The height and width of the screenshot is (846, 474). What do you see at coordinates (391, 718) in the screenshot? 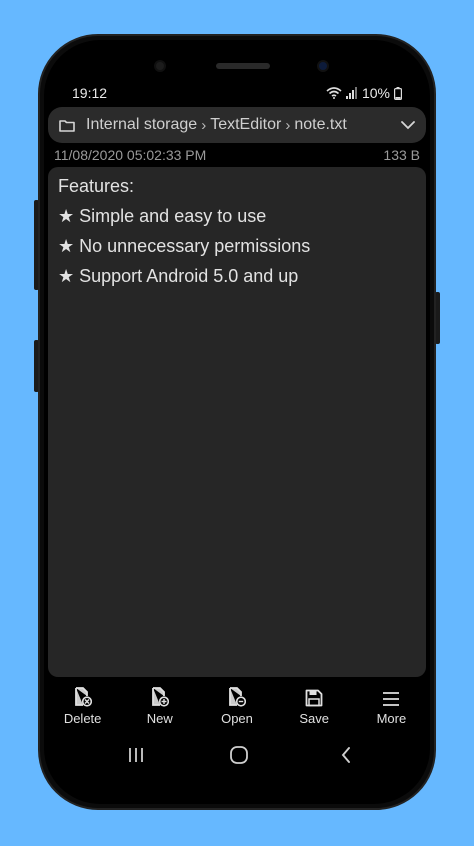
I see `more-label: More` at bounding box center [391, 718].